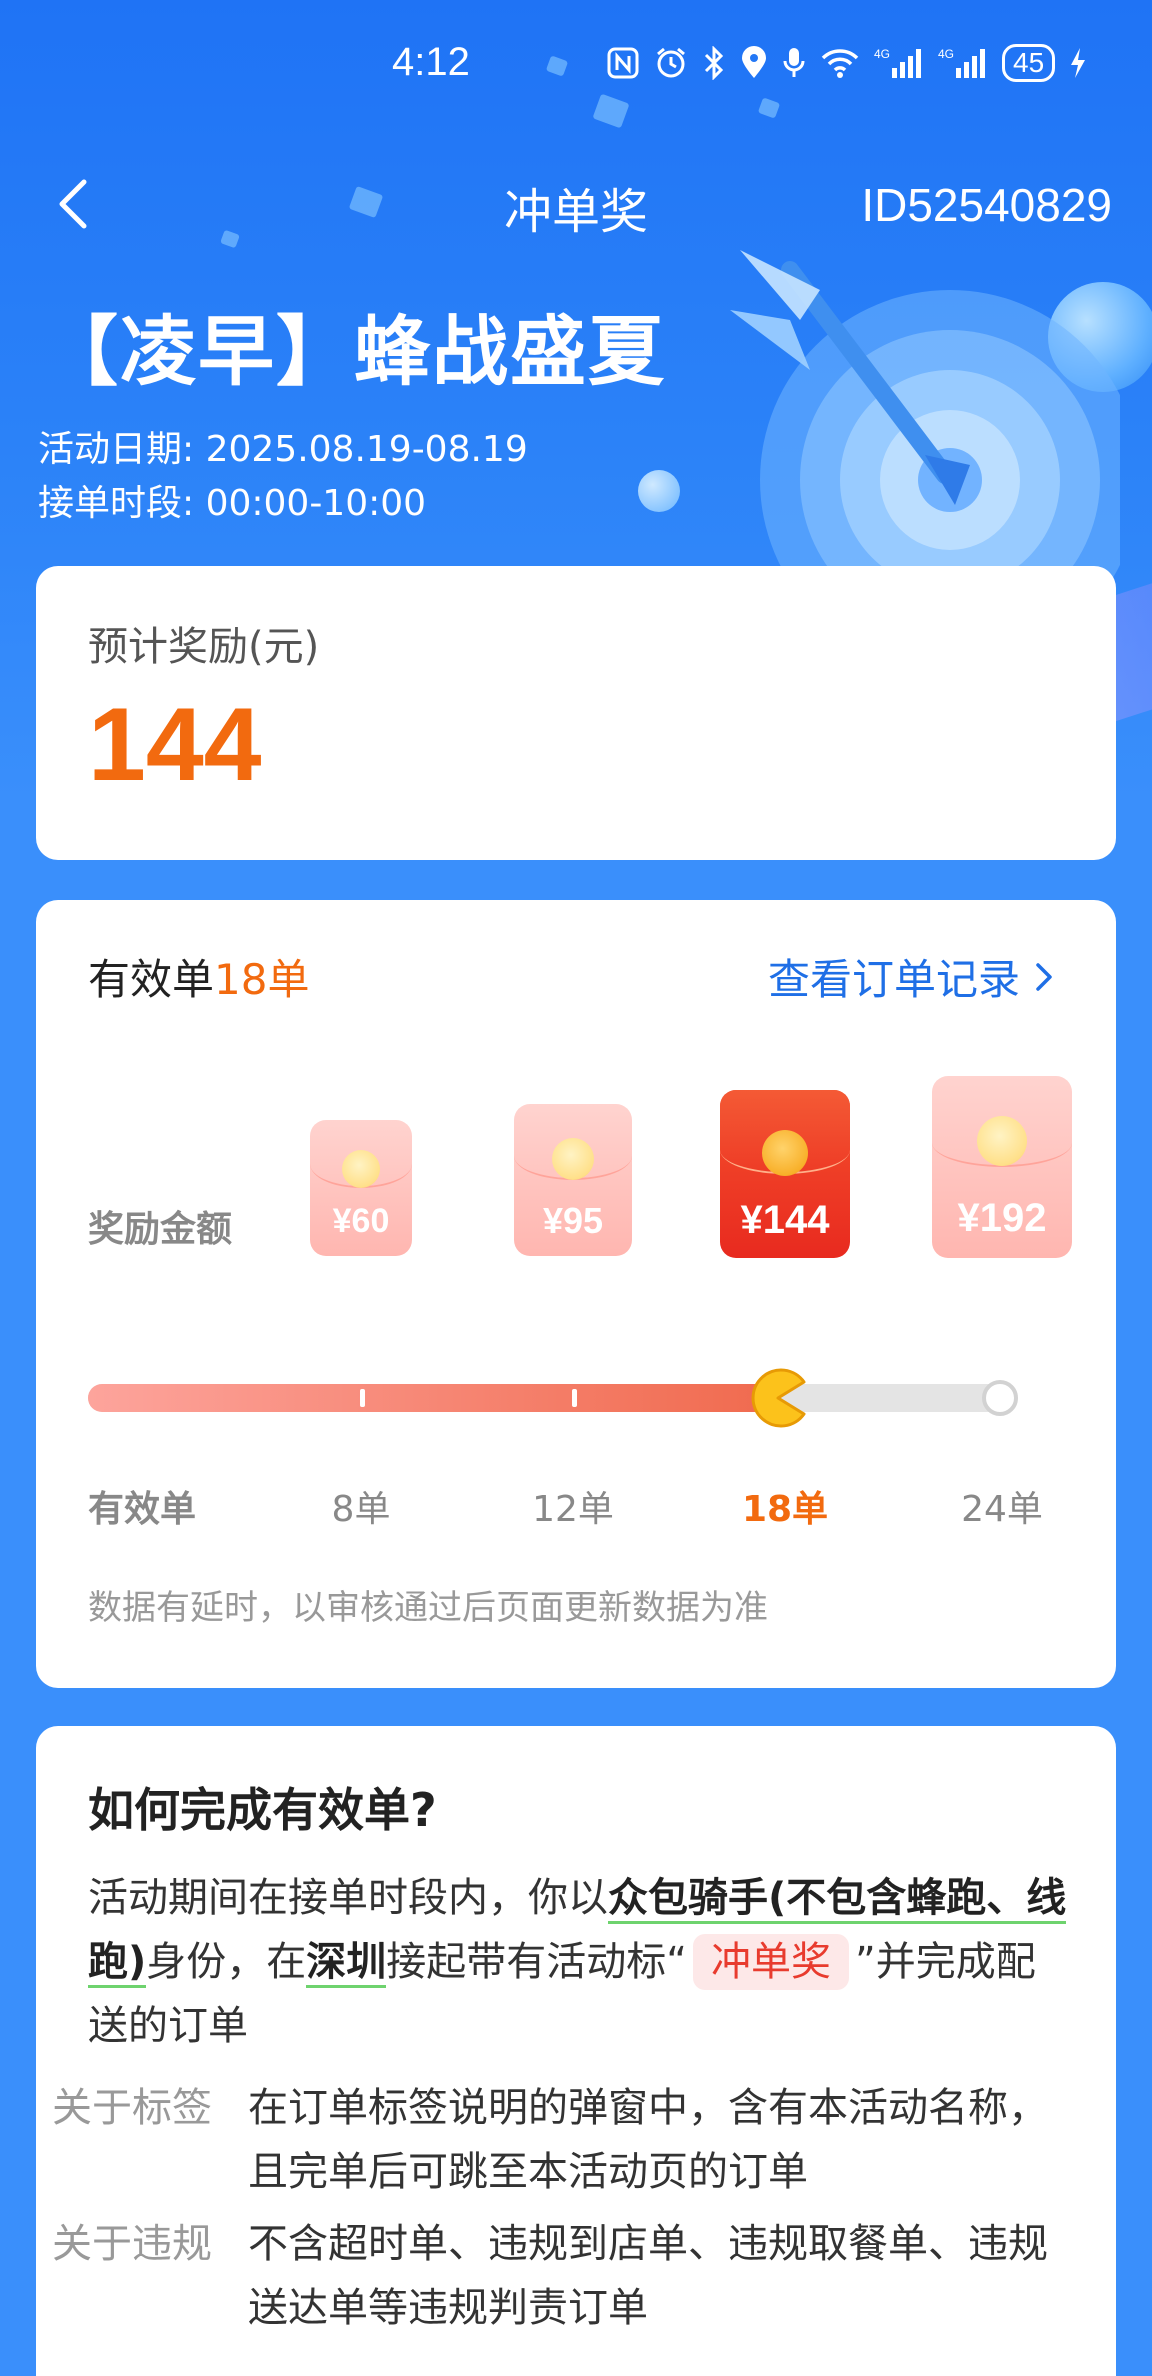  I want to click on location-icon, so click(754, 62).